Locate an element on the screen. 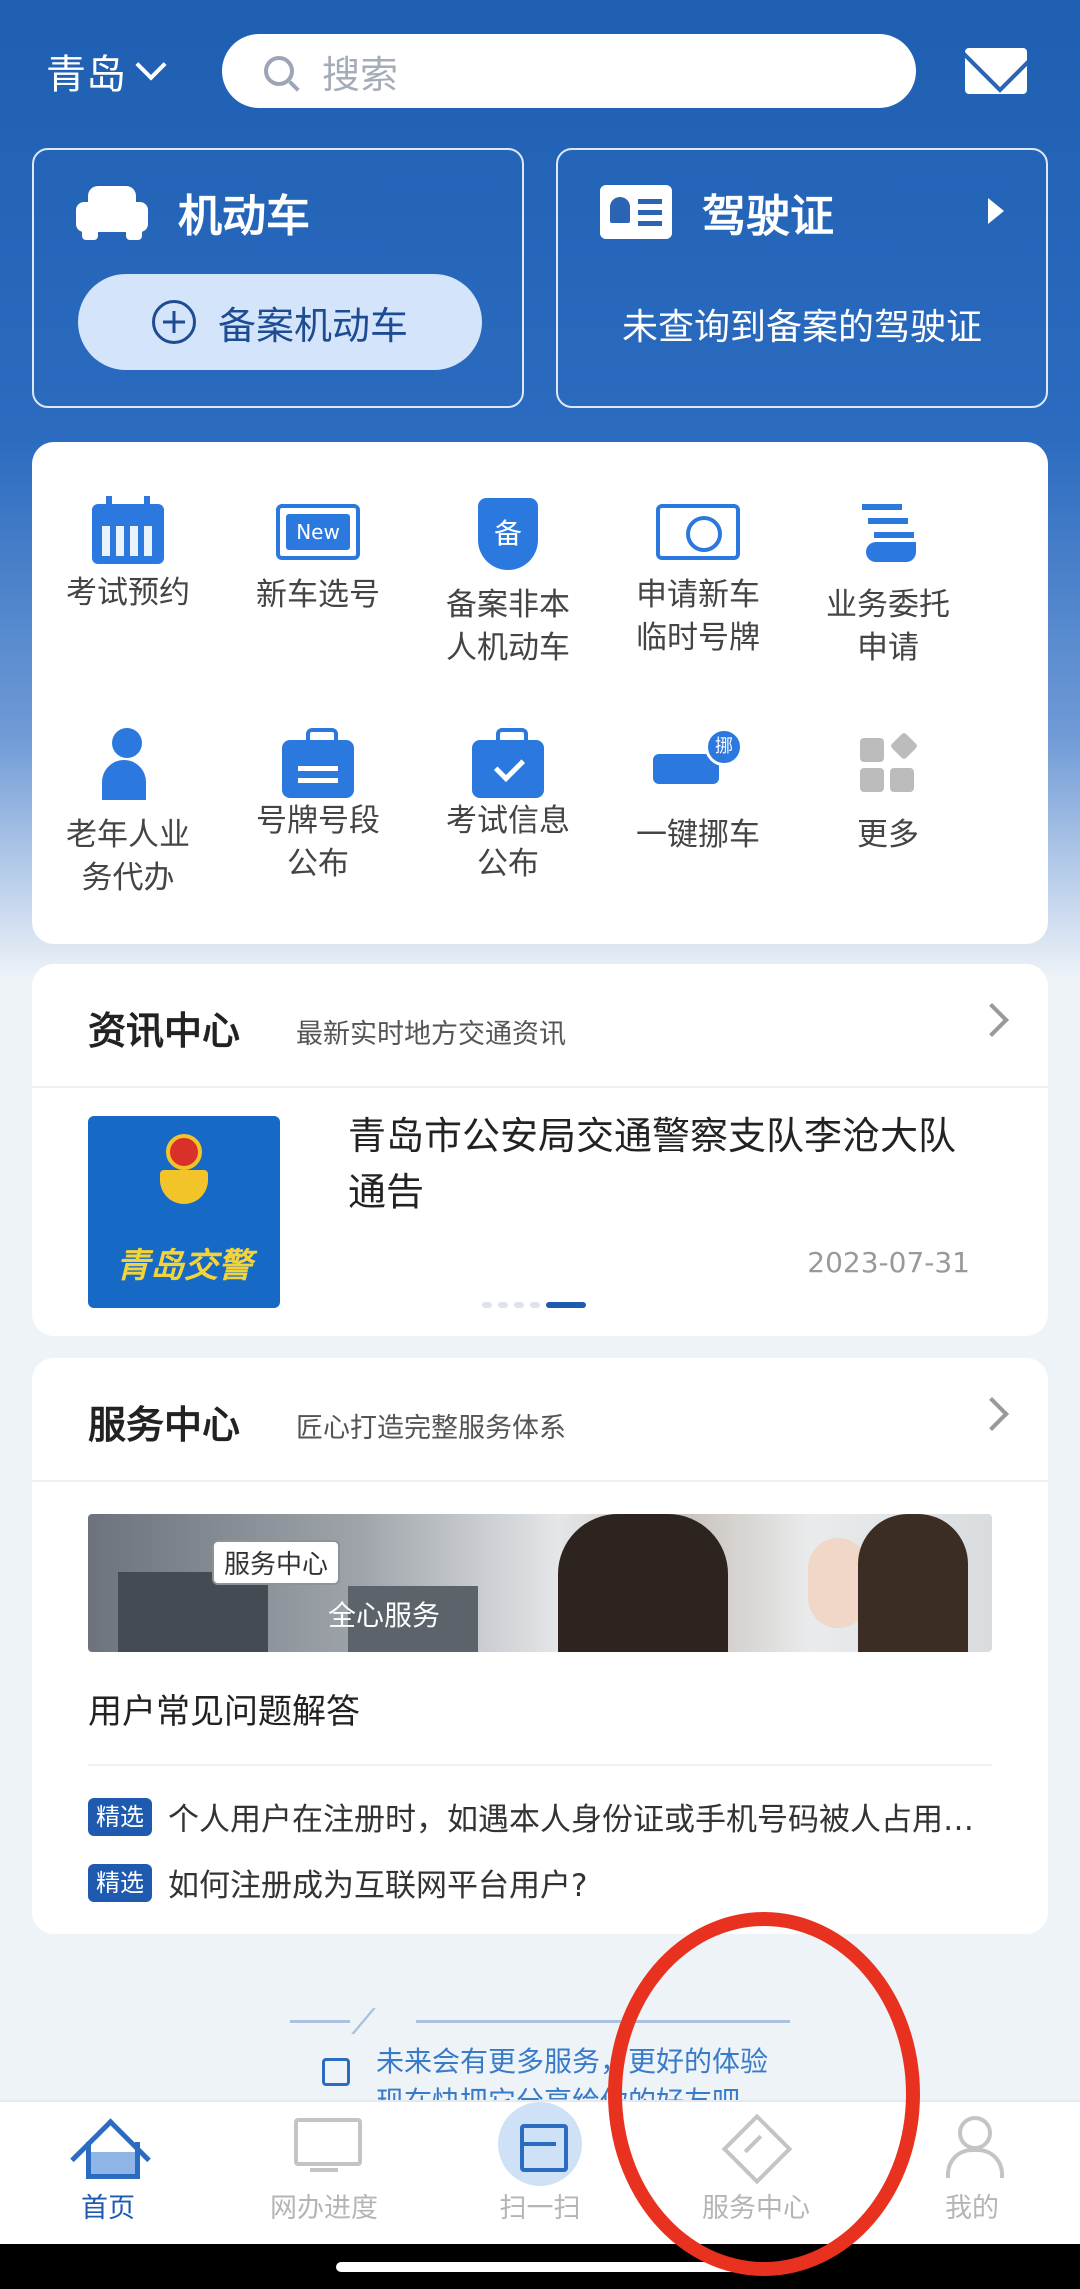  scan-icon is located at coordinates (540, 2144).